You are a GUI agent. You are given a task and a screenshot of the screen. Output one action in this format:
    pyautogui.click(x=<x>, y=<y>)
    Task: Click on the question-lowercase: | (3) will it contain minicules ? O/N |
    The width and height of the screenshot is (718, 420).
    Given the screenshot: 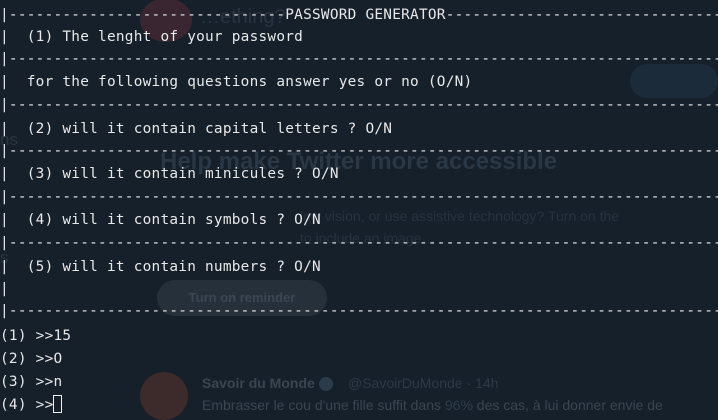 What is the action you would take?
    pyautogui.click(x=359, y=174)
    